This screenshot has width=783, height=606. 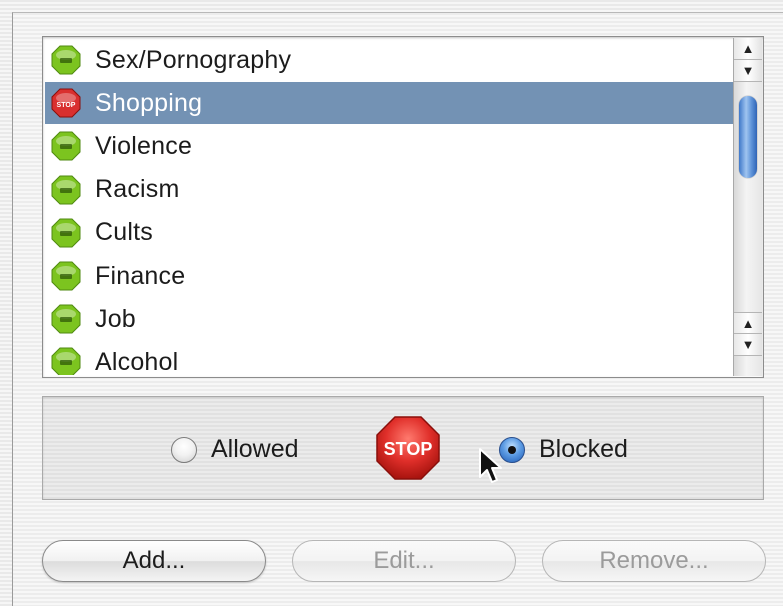 I want to click on list-item: Cults, so click(x=390, y=233).